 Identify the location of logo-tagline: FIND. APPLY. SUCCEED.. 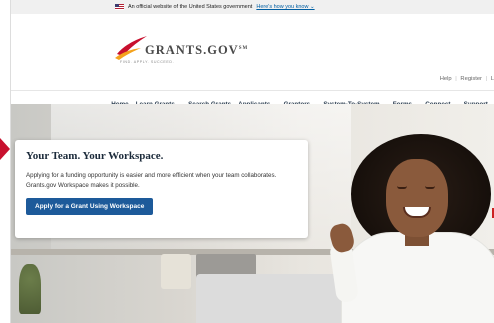
(147, 62).